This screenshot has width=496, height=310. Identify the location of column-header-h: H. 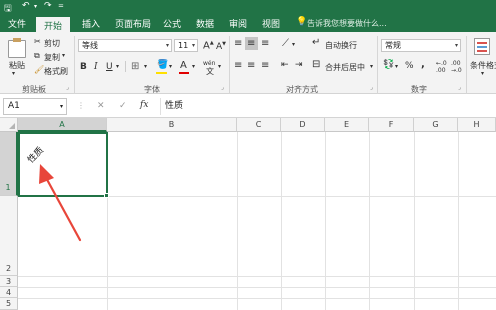
(477, 125).